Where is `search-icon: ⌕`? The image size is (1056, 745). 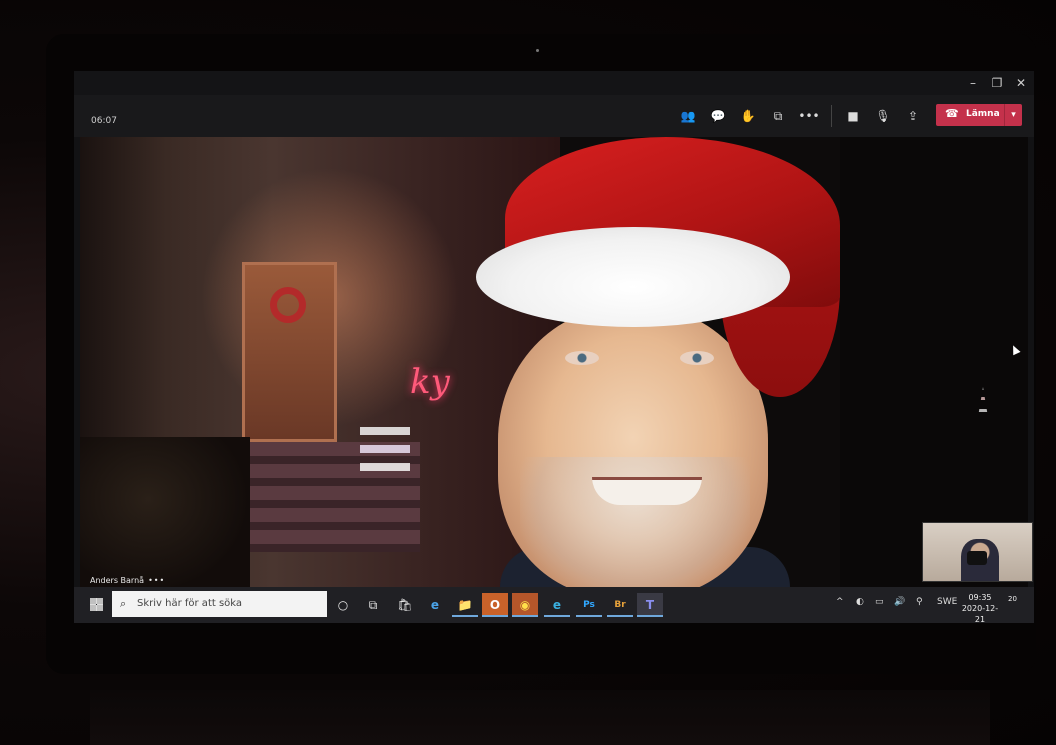 search-icon: ⌕ is located at coordinates (123, 603).